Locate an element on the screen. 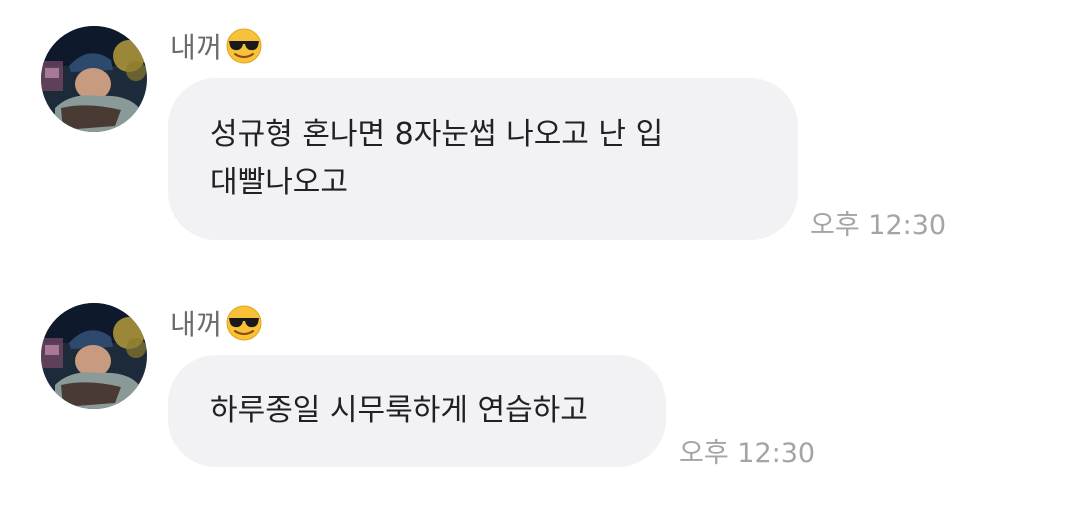 The height and width of the screenshot is (515, 1080). sender-label: 내꺼 is located at coordinates (216, 323).